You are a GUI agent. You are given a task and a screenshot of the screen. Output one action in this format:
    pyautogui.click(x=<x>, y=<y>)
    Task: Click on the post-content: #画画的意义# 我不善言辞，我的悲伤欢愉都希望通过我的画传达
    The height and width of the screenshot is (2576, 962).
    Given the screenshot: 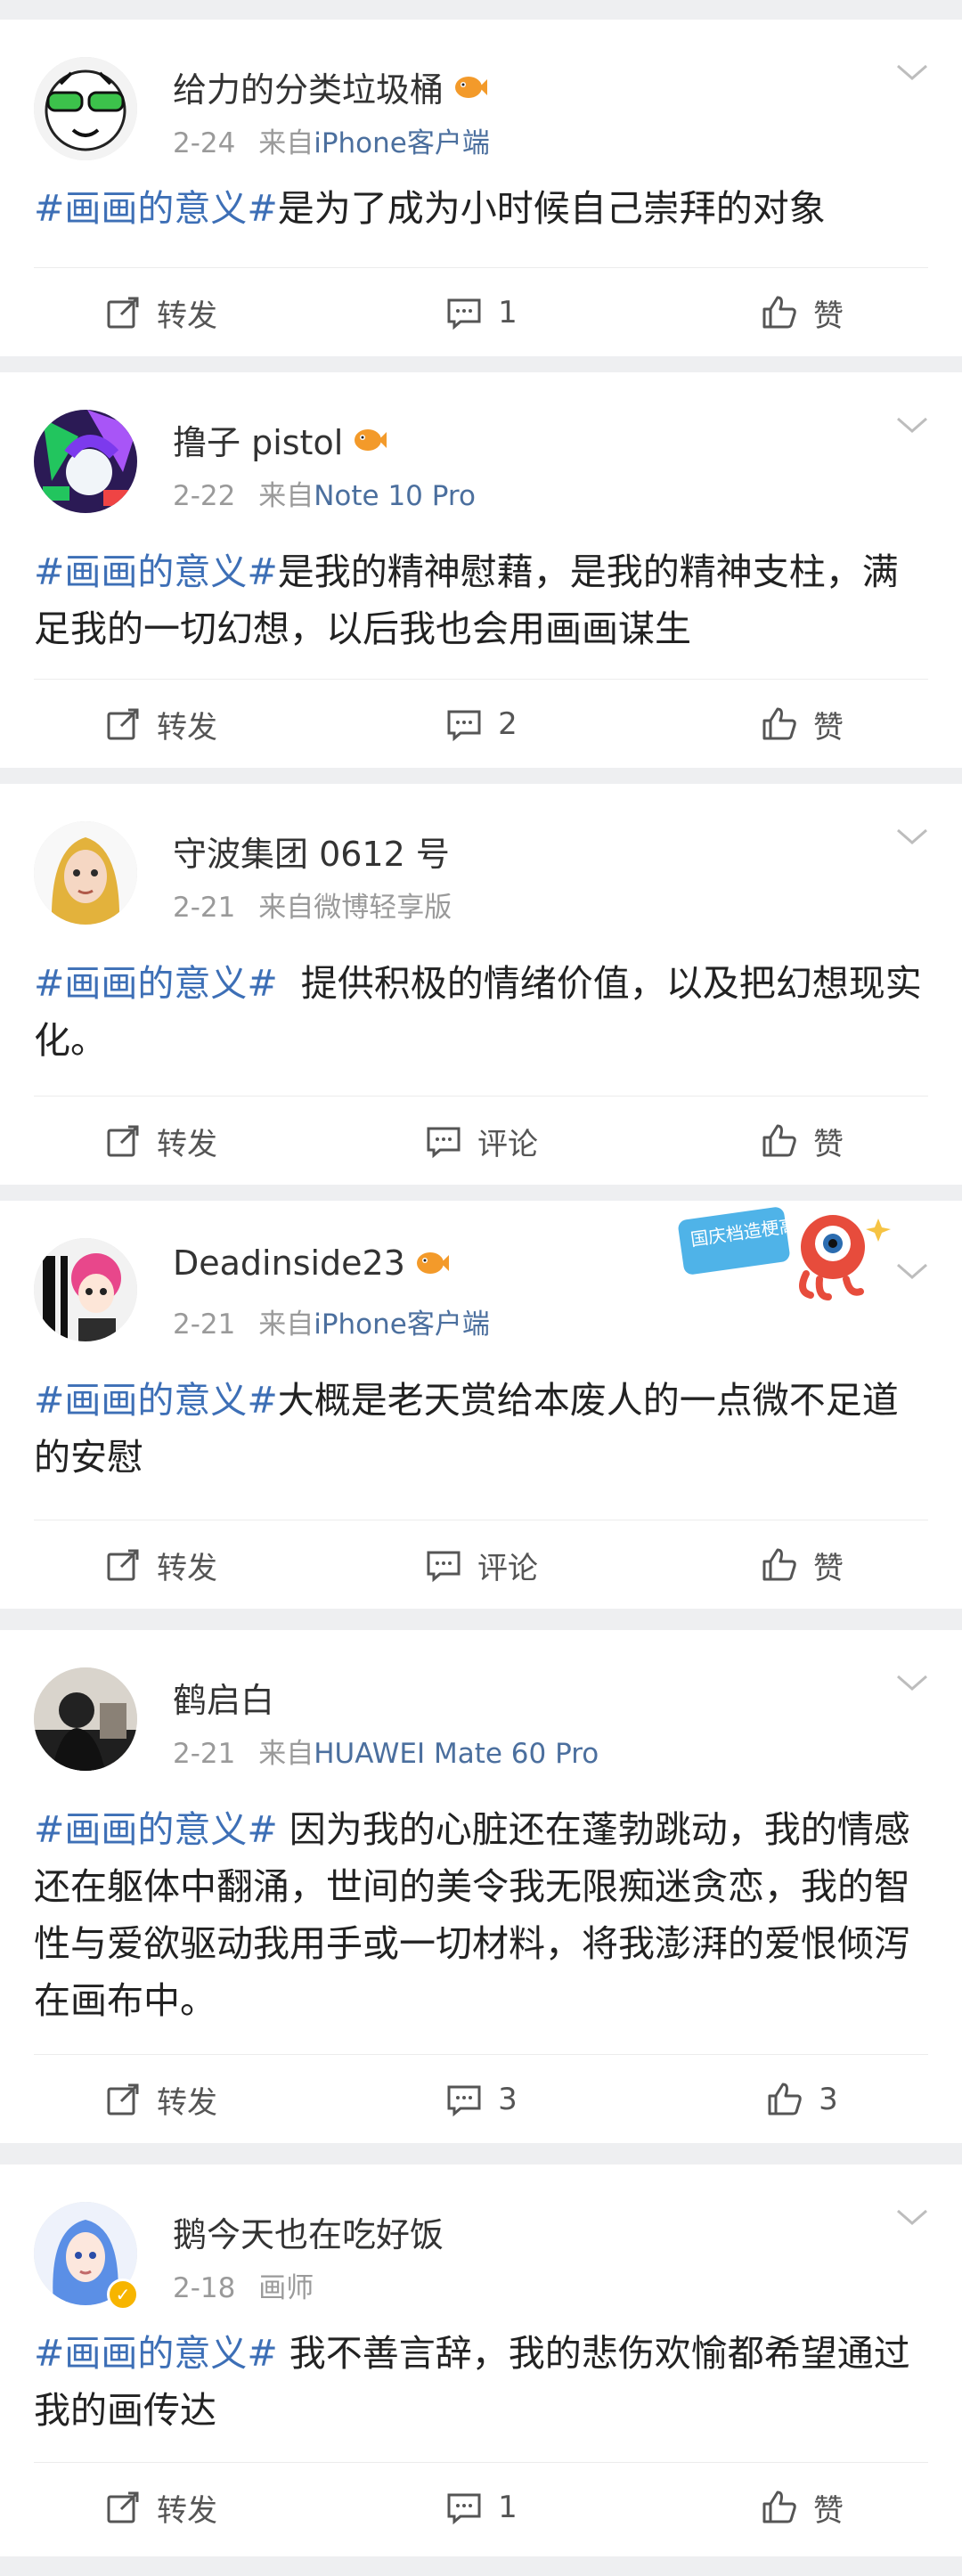 What is the action you would take?
    pyautogui.click(x=480, y=2382)
    